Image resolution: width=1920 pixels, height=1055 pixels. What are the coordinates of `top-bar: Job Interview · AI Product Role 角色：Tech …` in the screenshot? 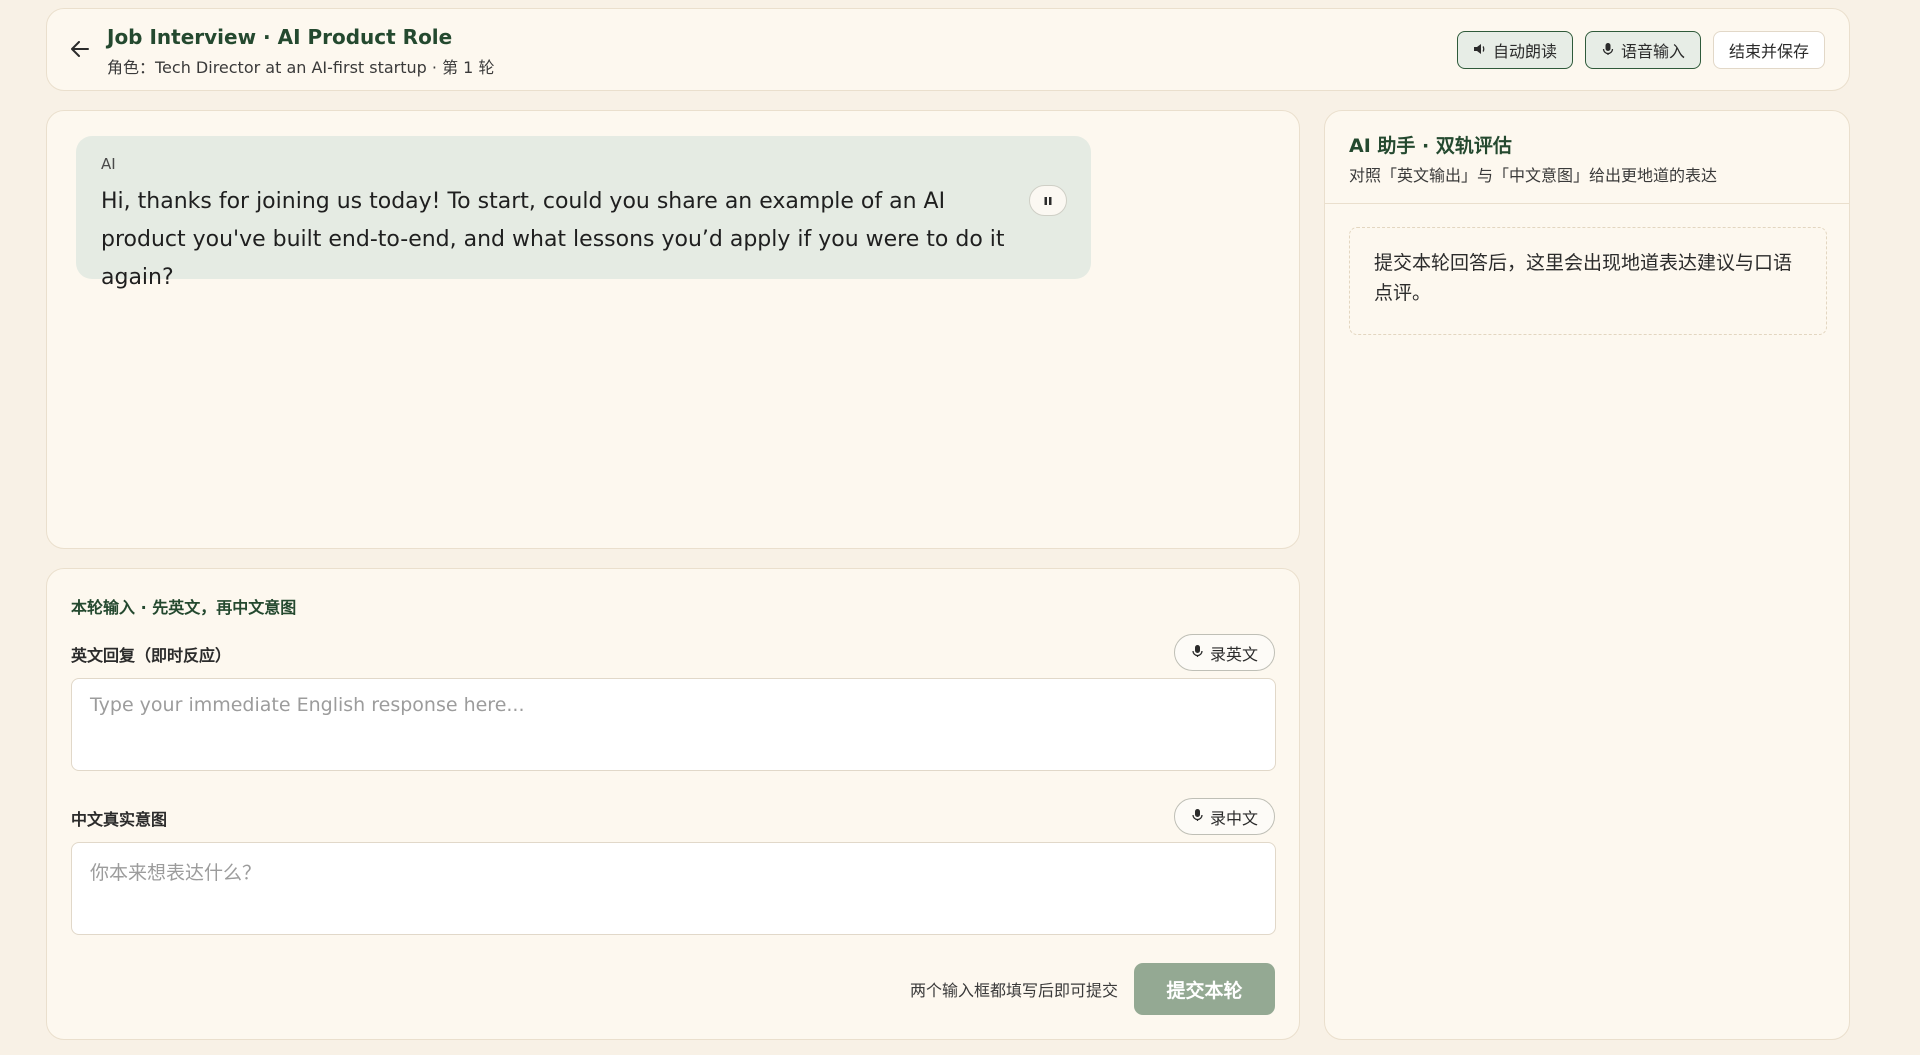 It's located at (948, 49).